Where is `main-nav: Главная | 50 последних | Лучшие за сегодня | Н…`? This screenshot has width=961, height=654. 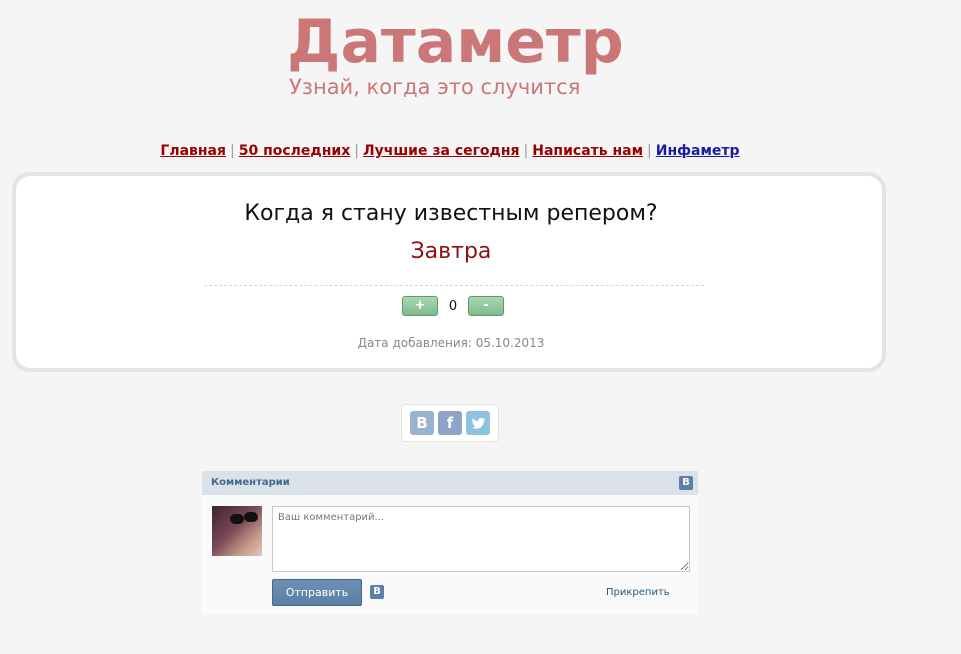 main-nav: Главная | 50 последних | Лучшие за сегодня | Н… is located at coordinates (450, 151).